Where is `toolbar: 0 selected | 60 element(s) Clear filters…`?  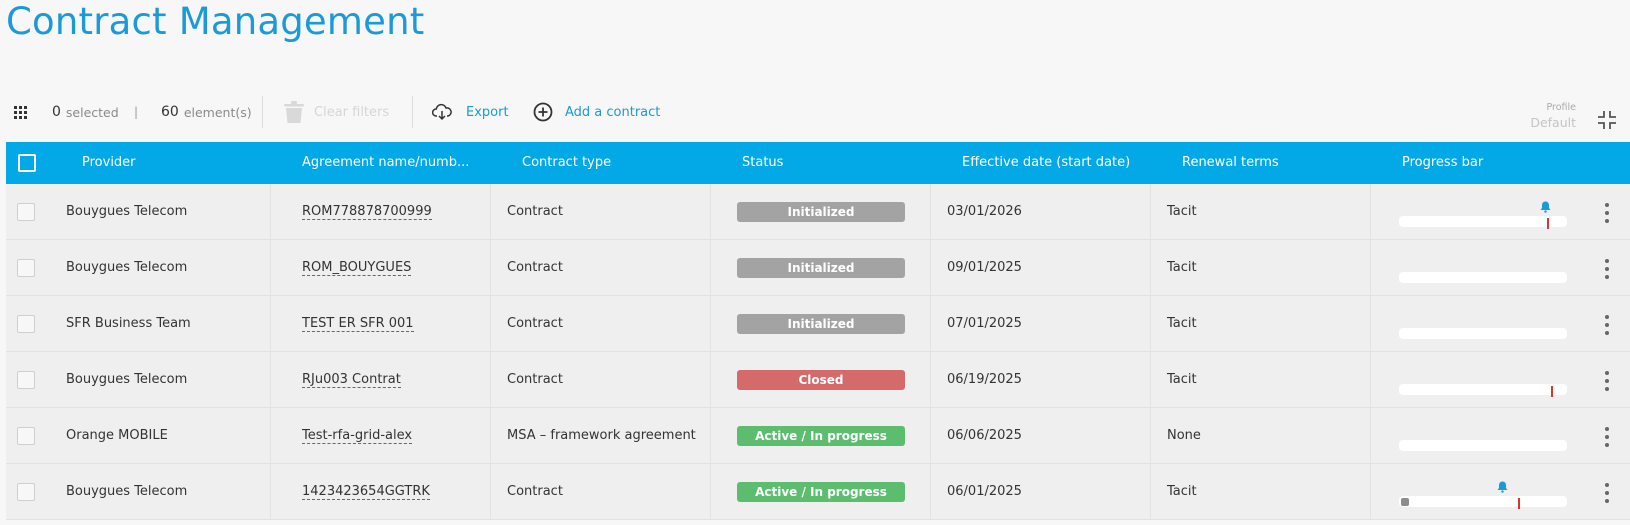 toolbar: 0 selected | 60 element(s) Clear filters… is located at coordinates (815, 112).